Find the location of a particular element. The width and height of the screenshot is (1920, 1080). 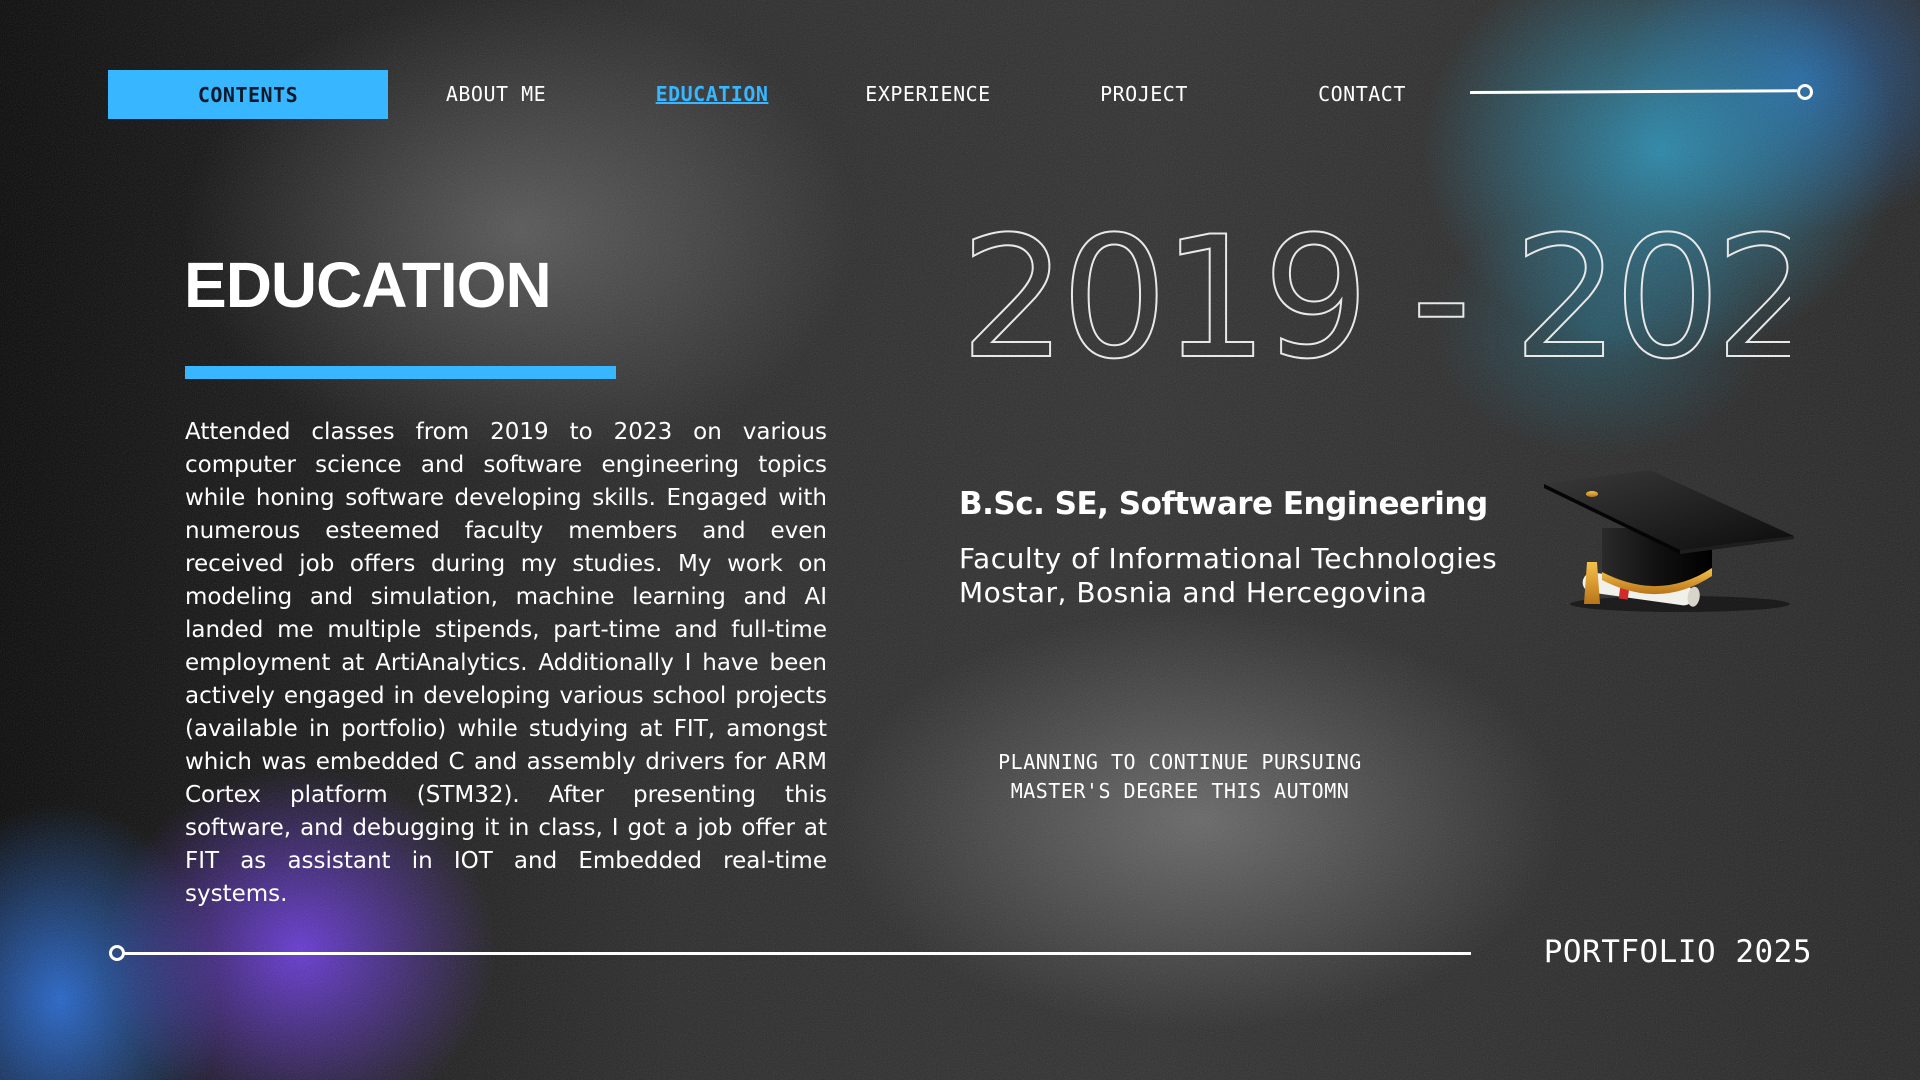

nav-tab-experience: EXPERIENCE is located at coordinates (928, 94).